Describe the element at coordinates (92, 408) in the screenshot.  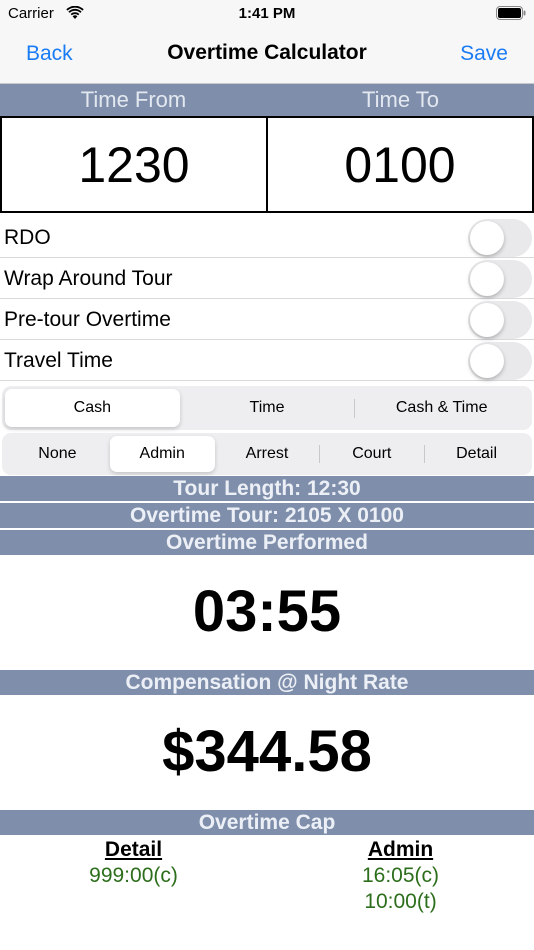
I see `segment-cash: Cash` at that location.